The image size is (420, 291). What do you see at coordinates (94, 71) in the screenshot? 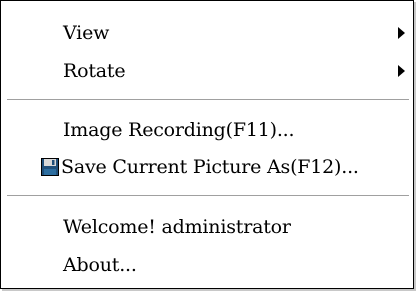
I see `menu-item-rotate-label: Rotate` at bounding box center [94, 71].